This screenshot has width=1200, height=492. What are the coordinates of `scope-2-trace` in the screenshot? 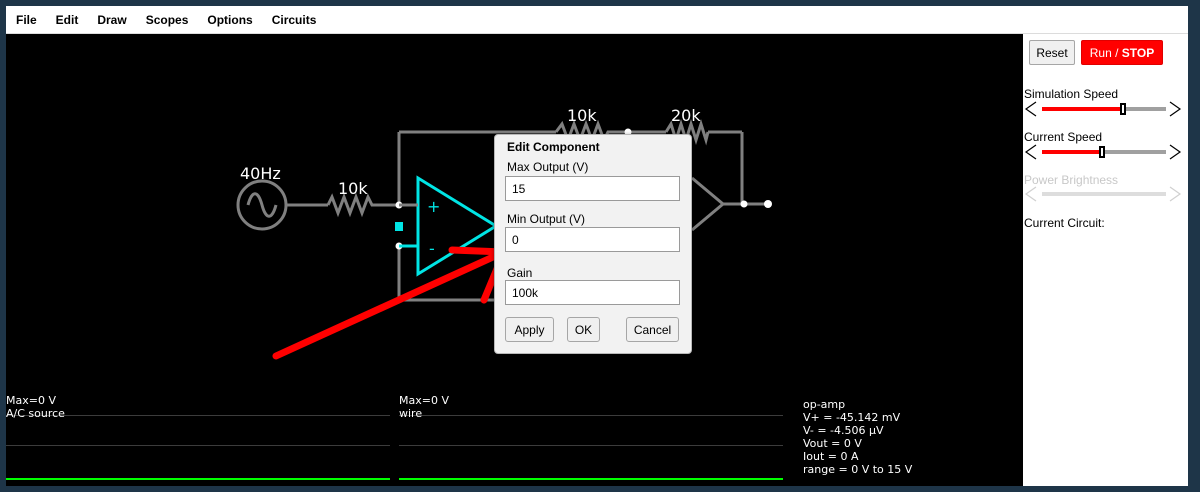 It's located at (591, 479).